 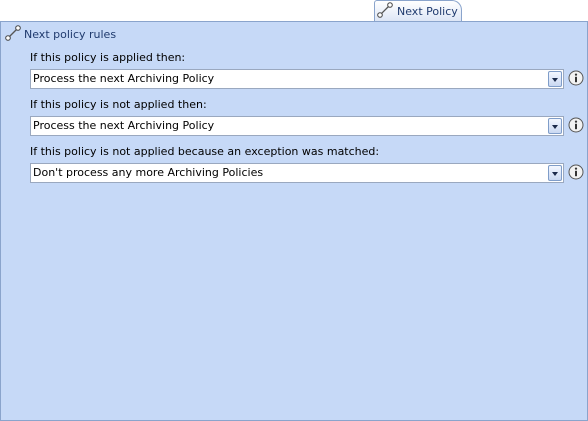 What do you see at coordinates (108, 57) in the screenshot?
I see `rule-question: If this policy is applied then:` at bounding box center [108, 57].